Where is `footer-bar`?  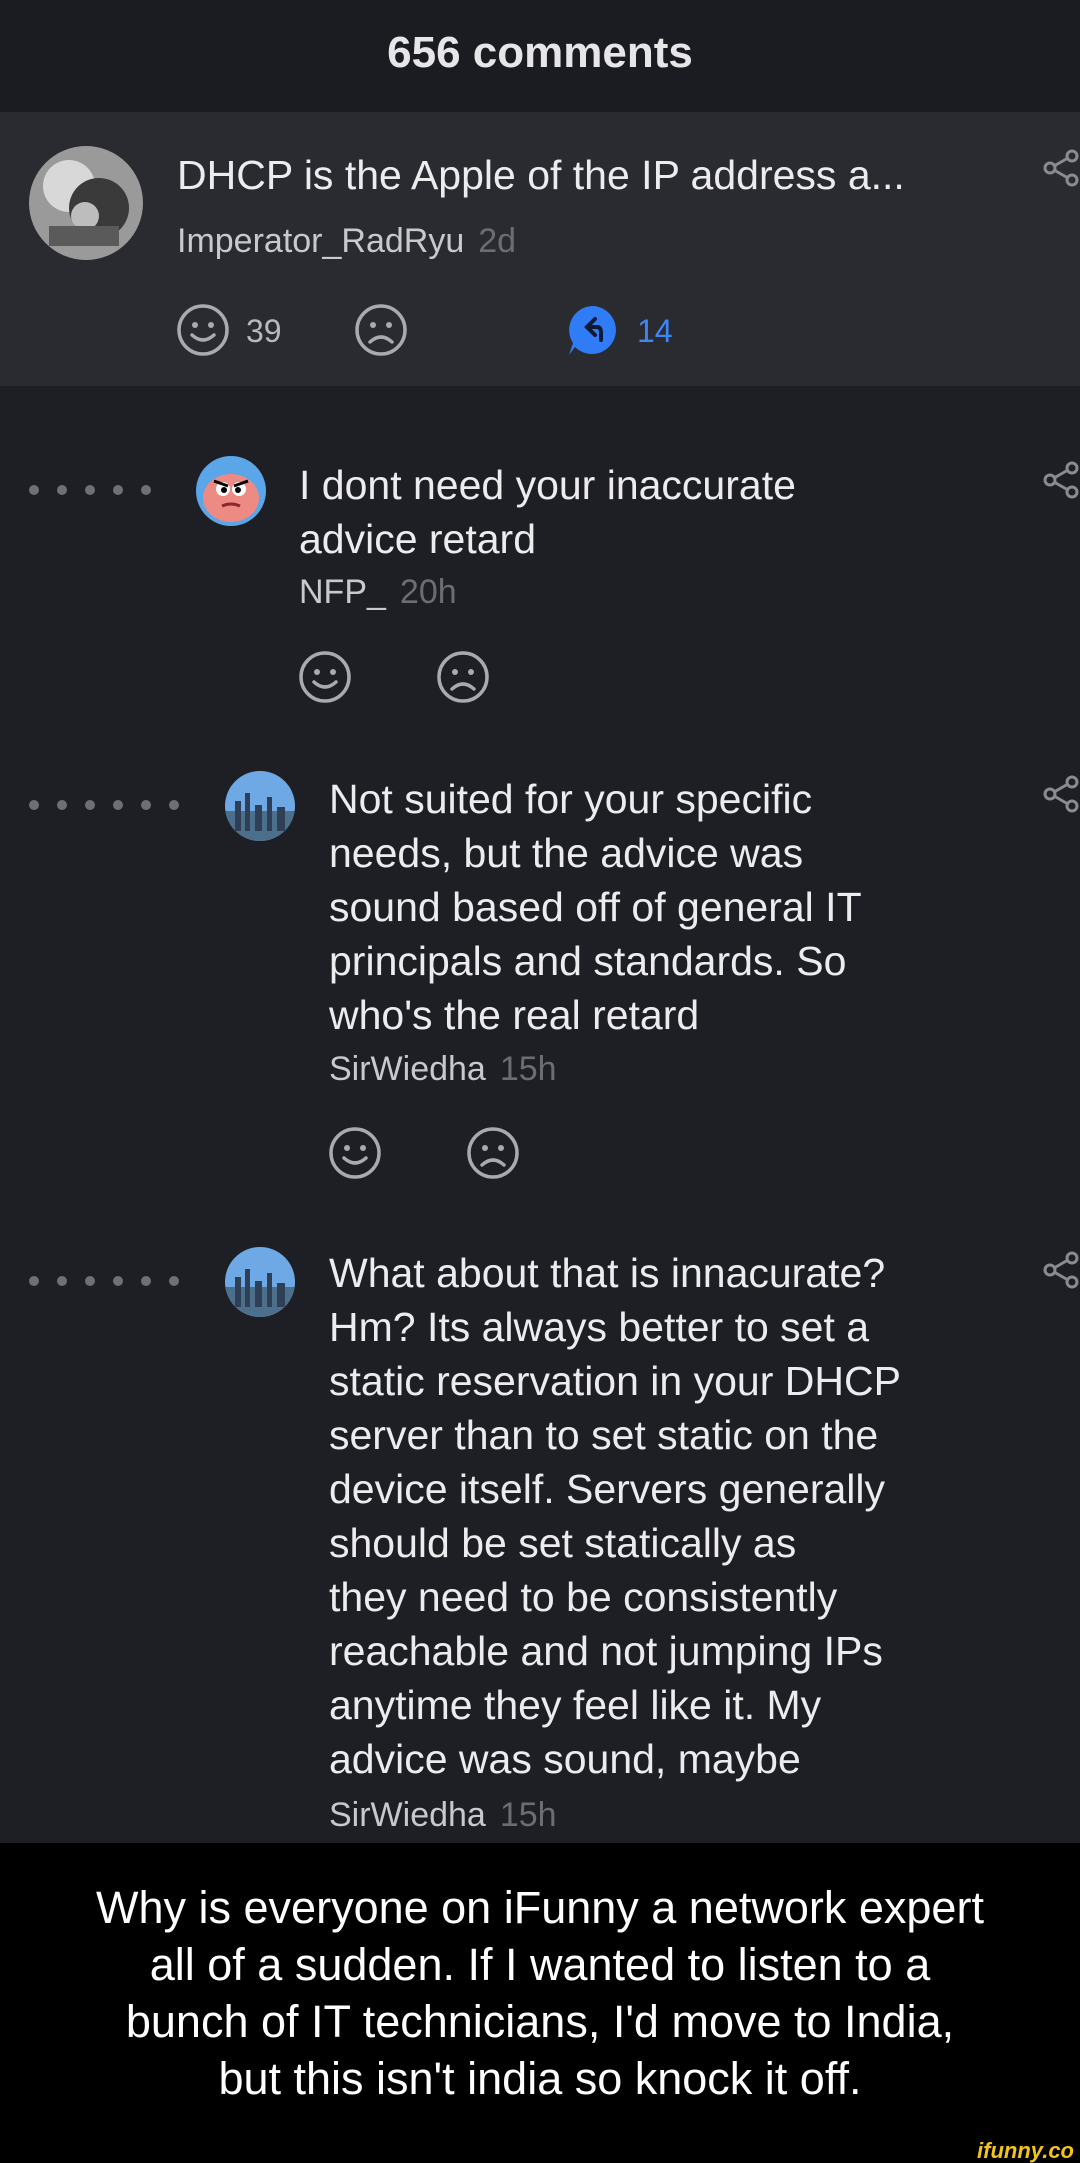
footer-bar is located at coordinates (540, 2152).